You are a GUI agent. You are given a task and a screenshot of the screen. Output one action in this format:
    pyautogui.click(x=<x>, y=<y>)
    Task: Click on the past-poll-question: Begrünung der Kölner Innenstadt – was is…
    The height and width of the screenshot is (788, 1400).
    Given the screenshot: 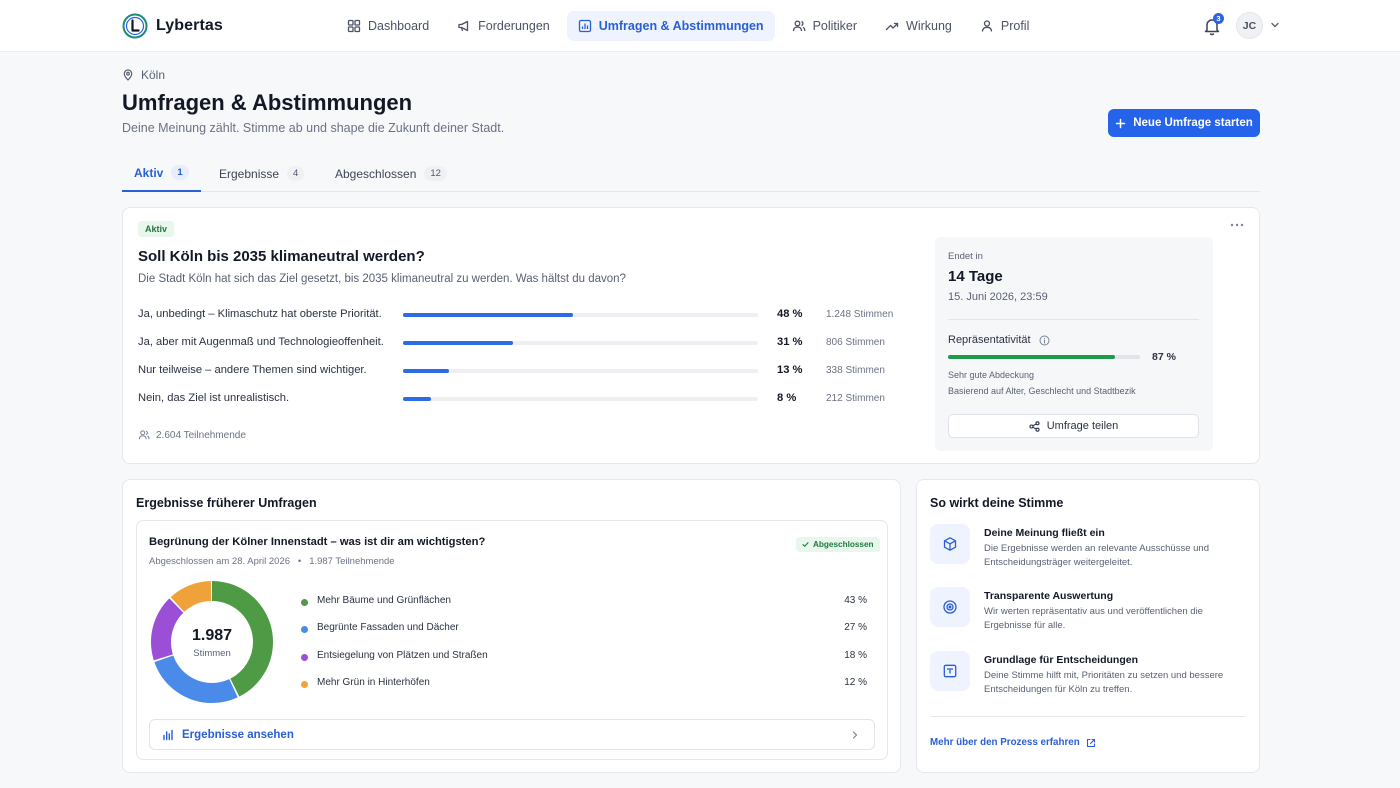 What is the action you would take?
    pyautogui.click(x=317, y=542)
    